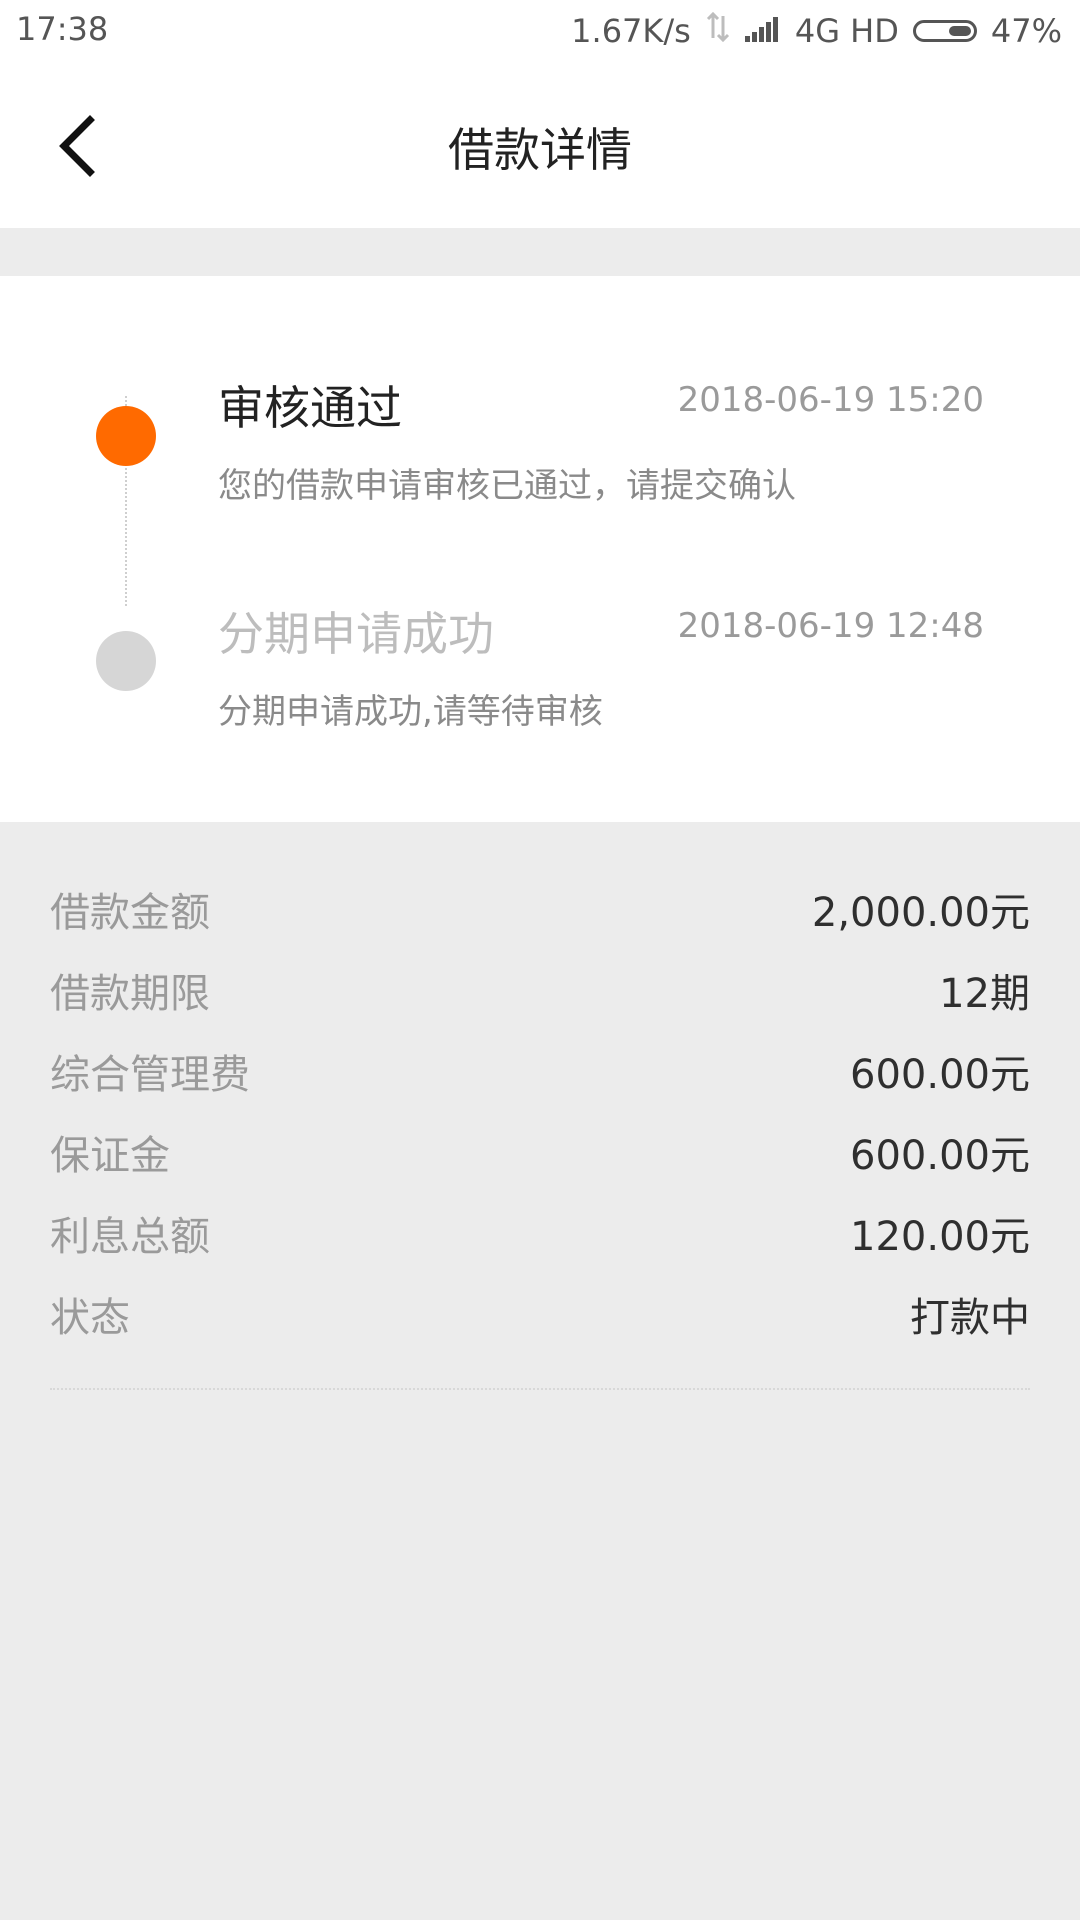  I want to click on detail-value: 120.00元, so click(940, 1236).